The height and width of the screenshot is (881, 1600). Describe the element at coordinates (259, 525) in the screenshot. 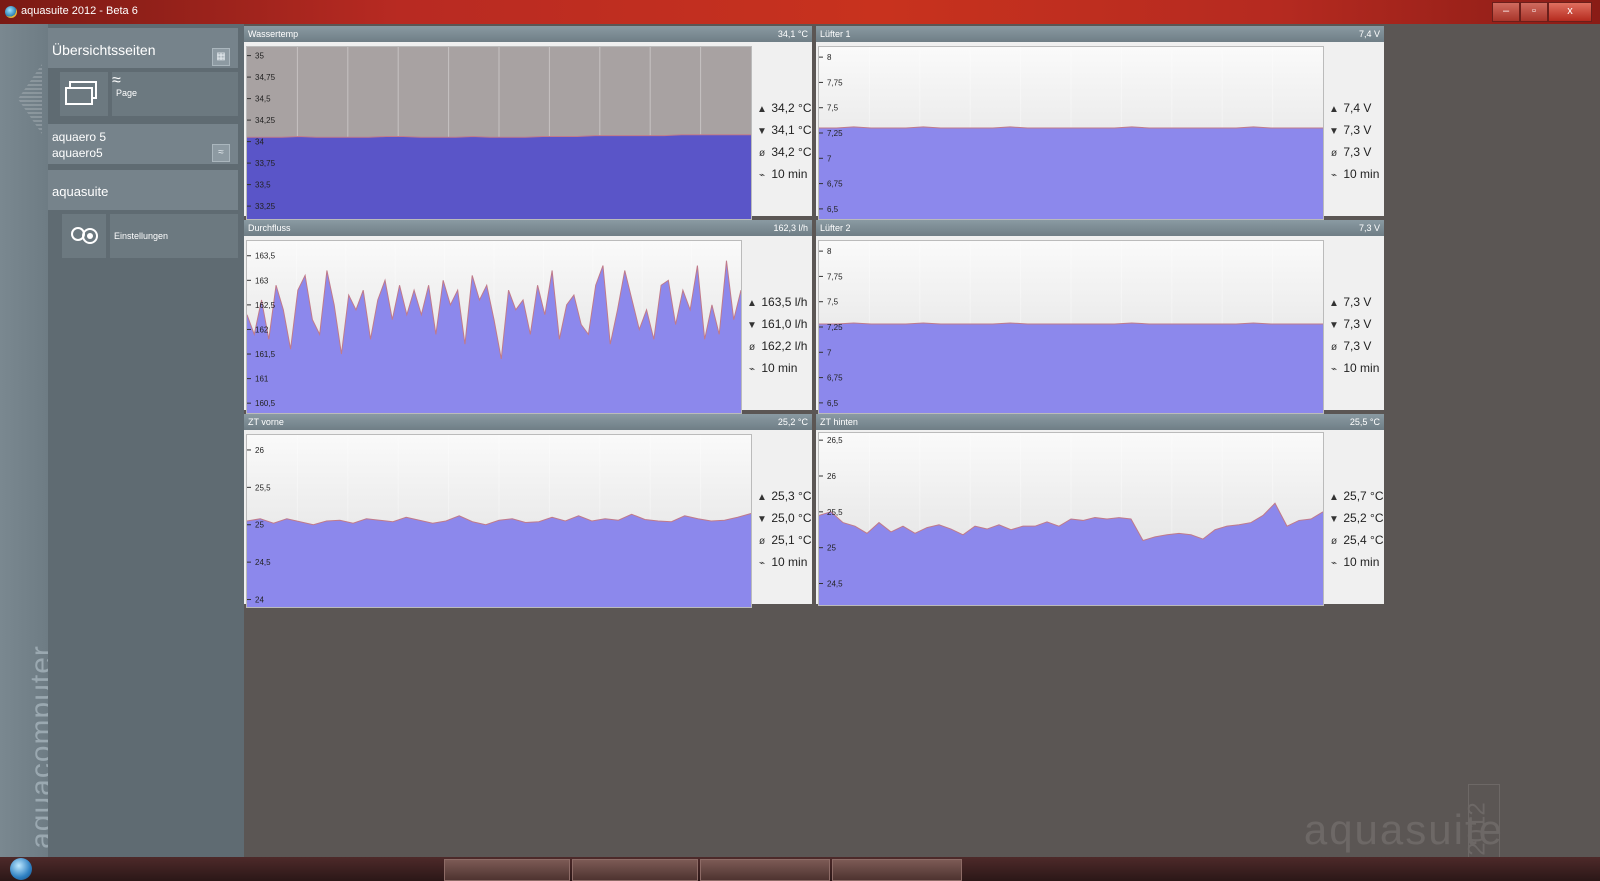

I see `y-tick-label: 25` at that location.